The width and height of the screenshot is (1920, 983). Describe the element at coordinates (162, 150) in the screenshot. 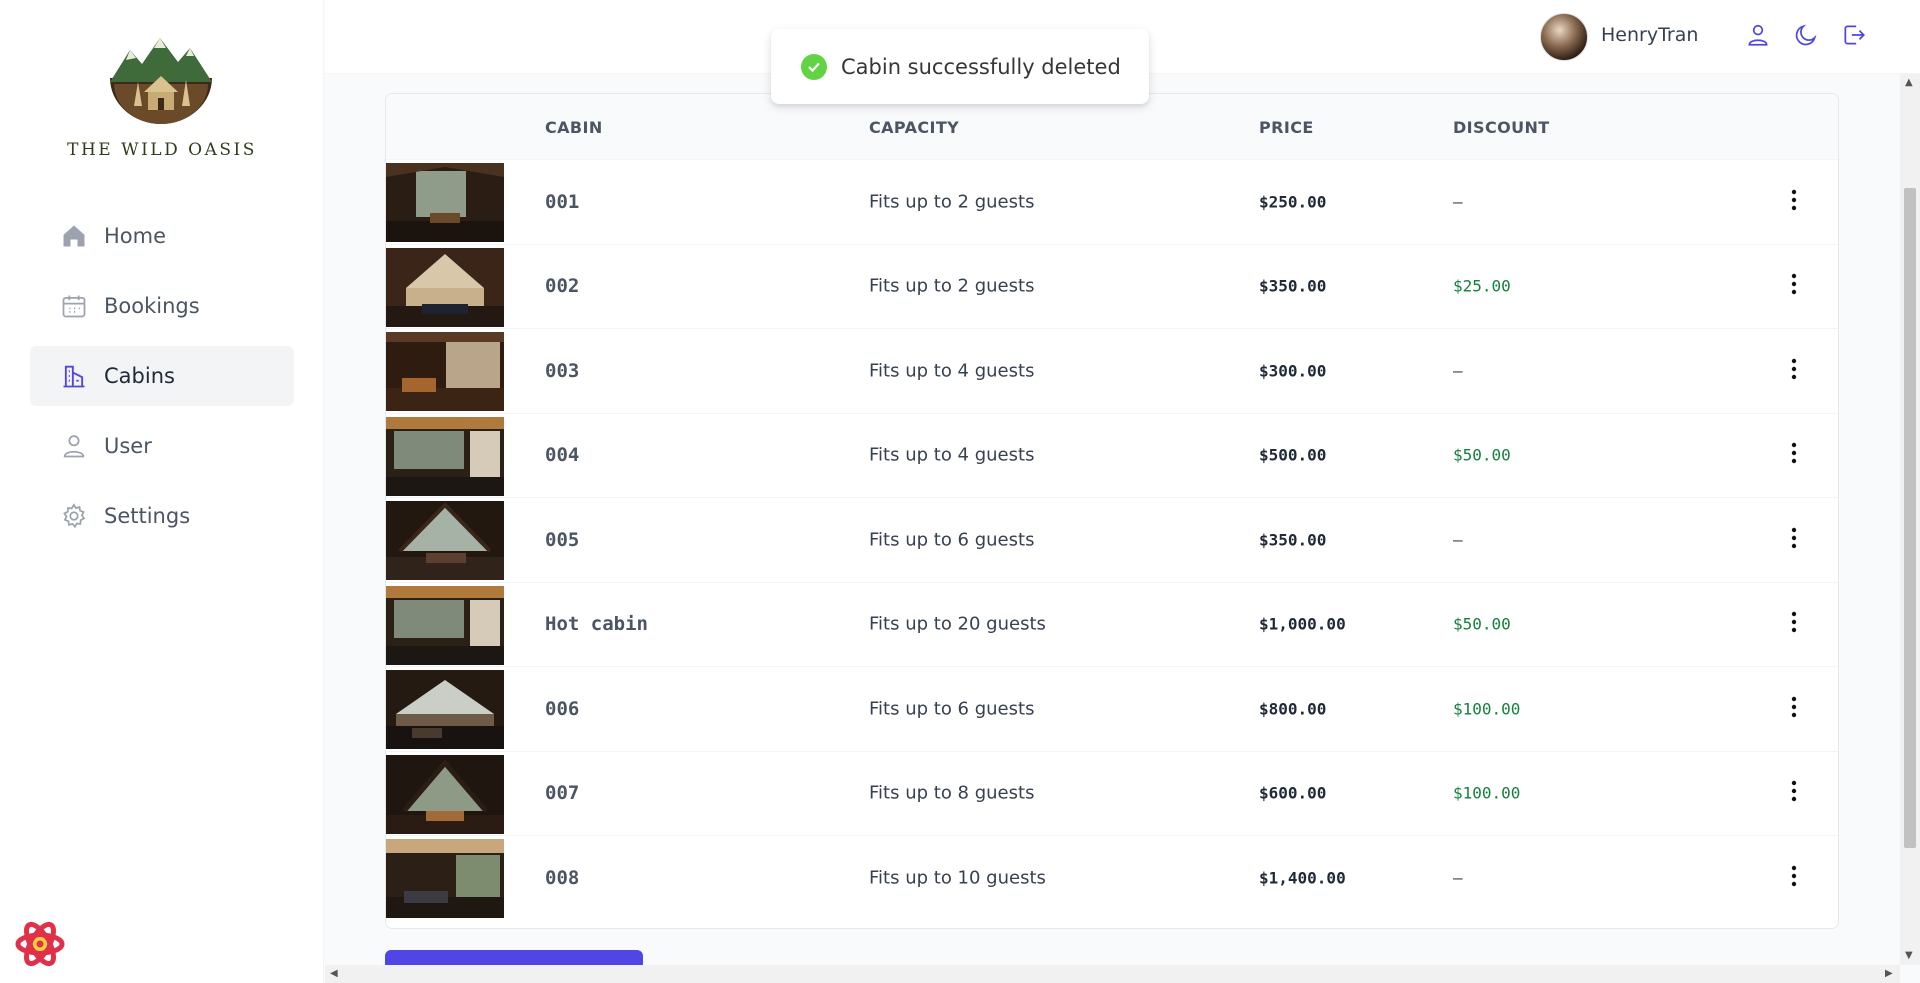

I see `brand-name: THE WILD OASIS` at that location.